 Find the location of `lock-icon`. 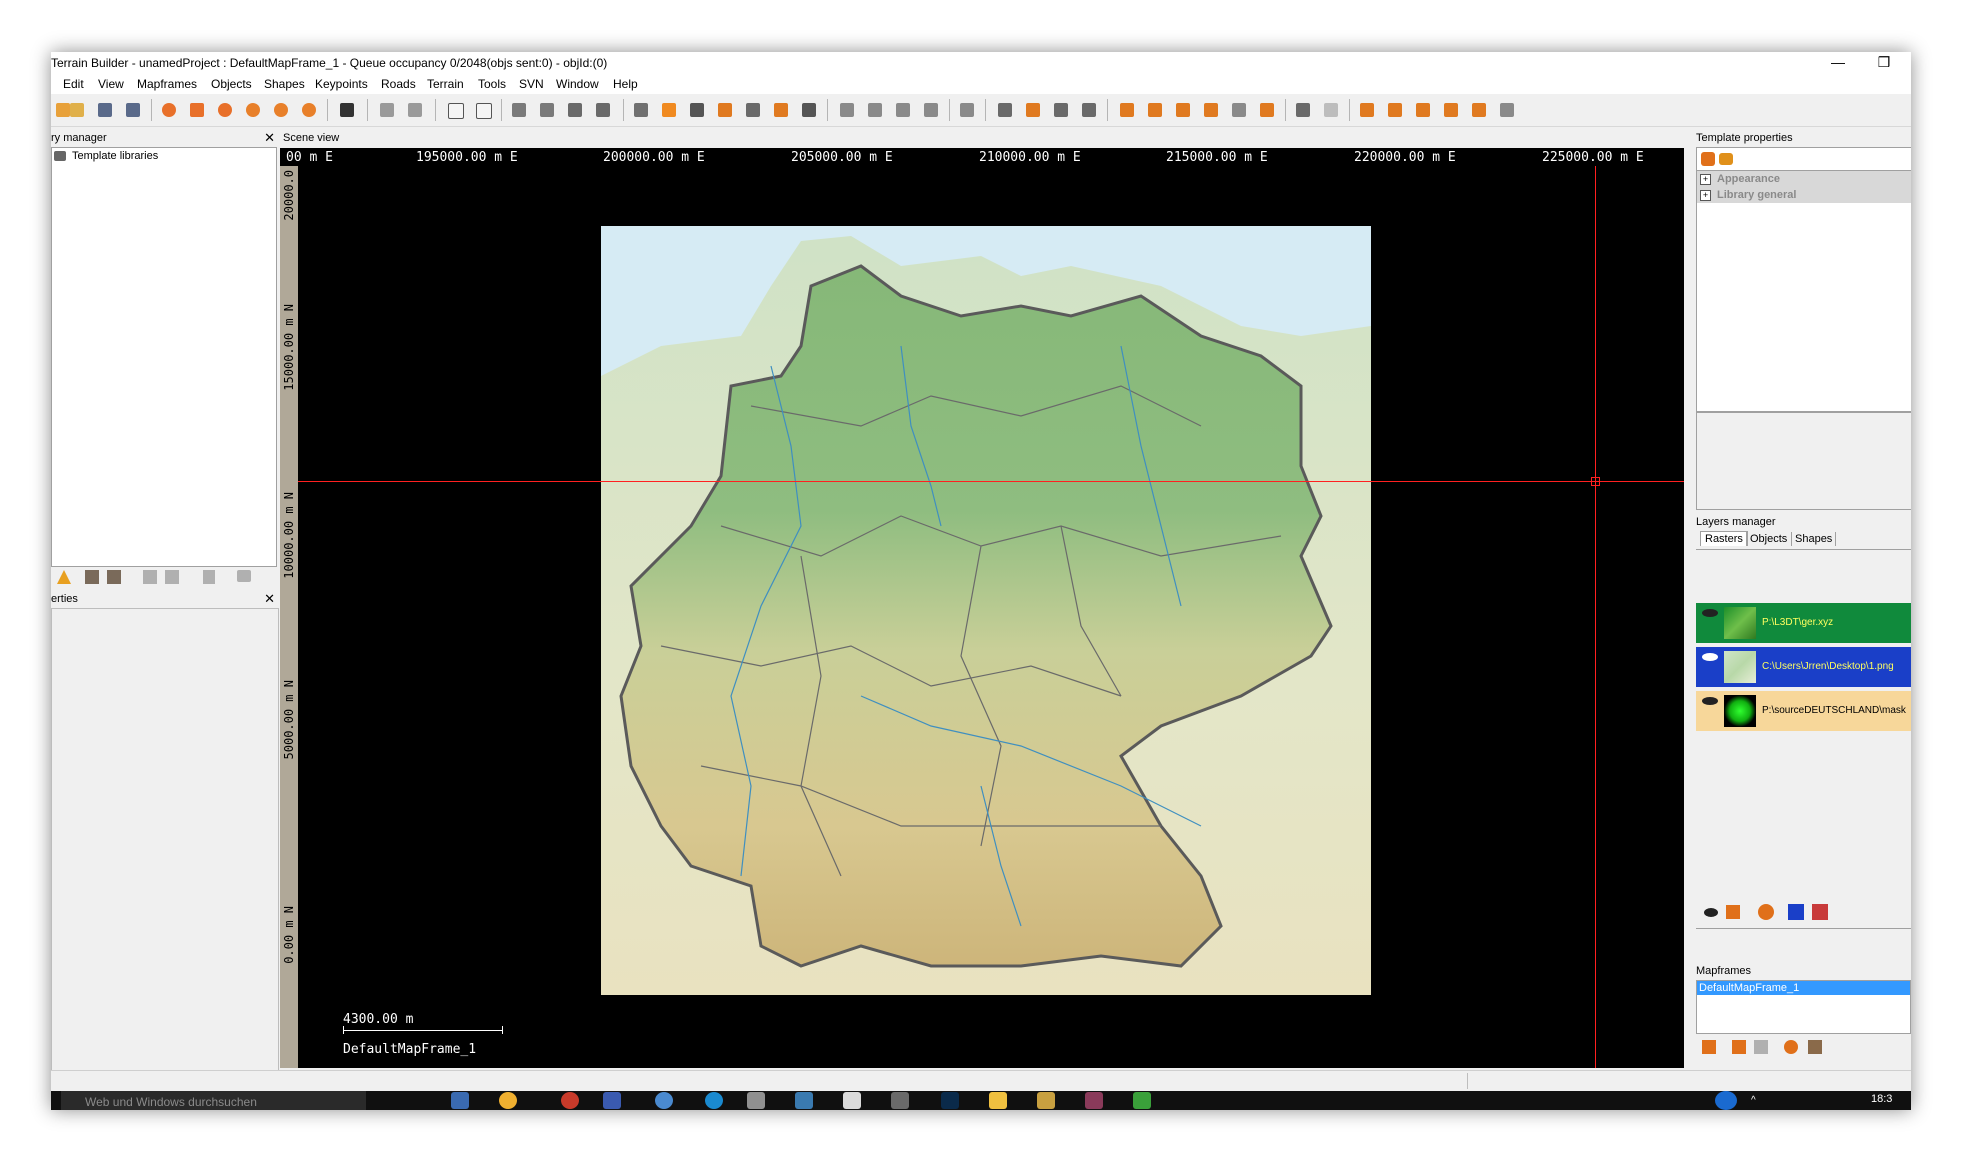

lock-icon is located at coordinates (1733, 912).